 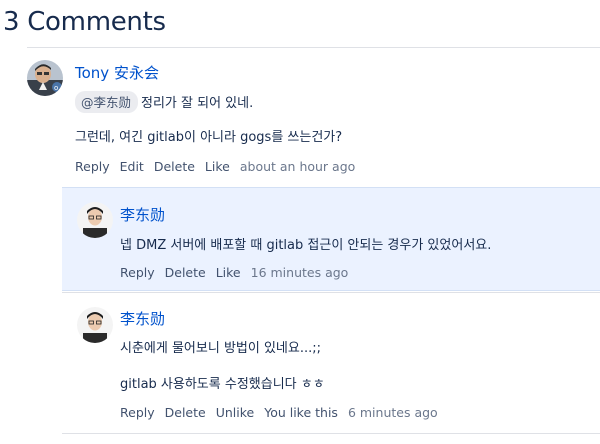 What do you see at coordinates (222, 384) in the screenshot?
I see `comment-text-line: gitlab 사용하도록 수정했습니다 ㅎㅎ` at bounding box center [222, 384].